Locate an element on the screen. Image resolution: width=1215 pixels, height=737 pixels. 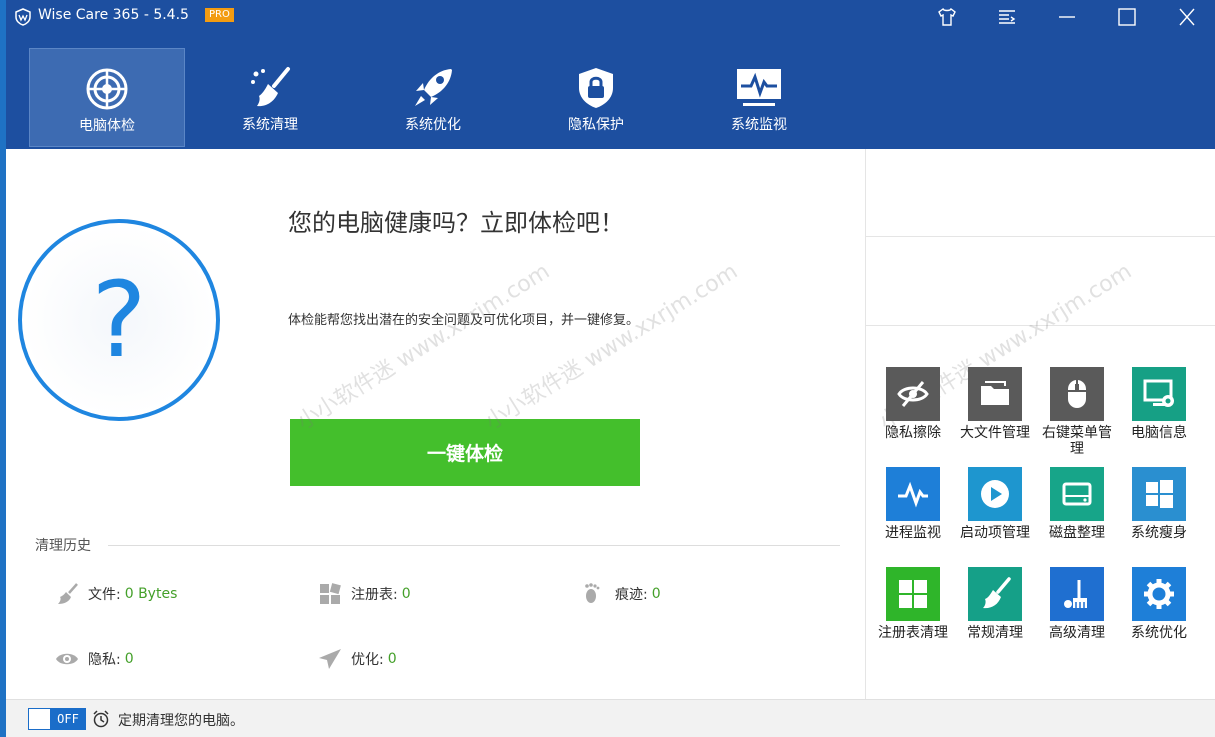
minimize-button is located at coordinates (1067, 17).